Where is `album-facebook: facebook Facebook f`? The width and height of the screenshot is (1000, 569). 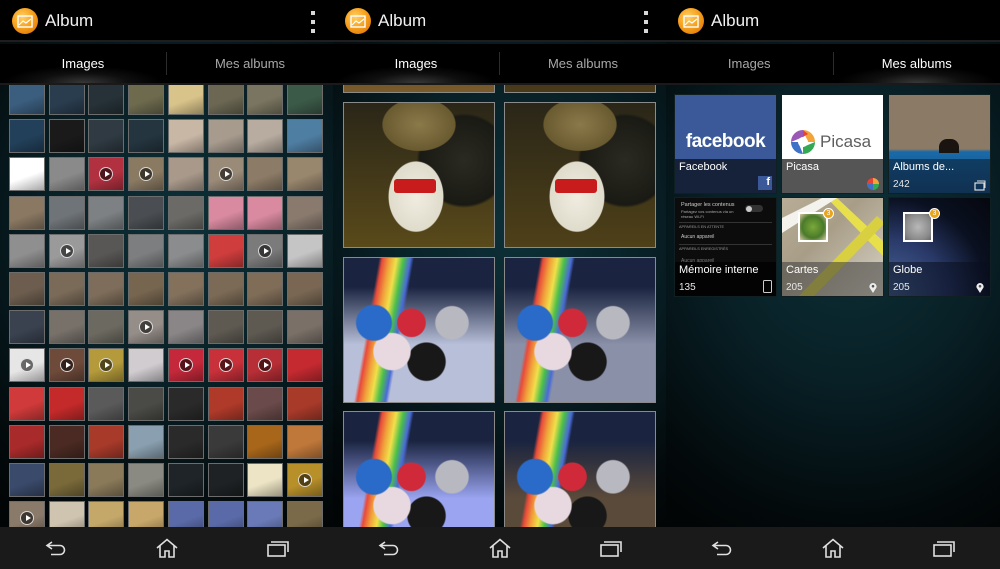 album-facebook: facebook Facebook f is located at coordinates (725, 144).